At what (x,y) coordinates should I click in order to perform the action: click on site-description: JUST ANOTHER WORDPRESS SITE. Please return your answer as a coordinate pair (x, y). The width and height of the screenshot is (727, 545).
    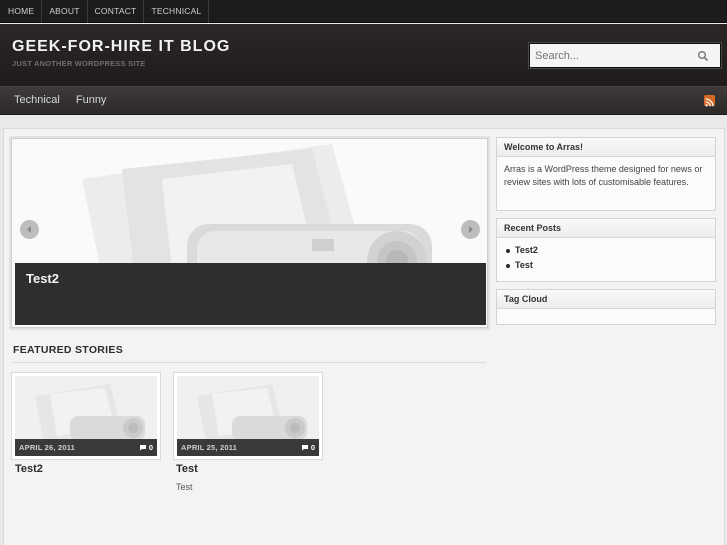
    Looking at the image, I should click on (79, 63).